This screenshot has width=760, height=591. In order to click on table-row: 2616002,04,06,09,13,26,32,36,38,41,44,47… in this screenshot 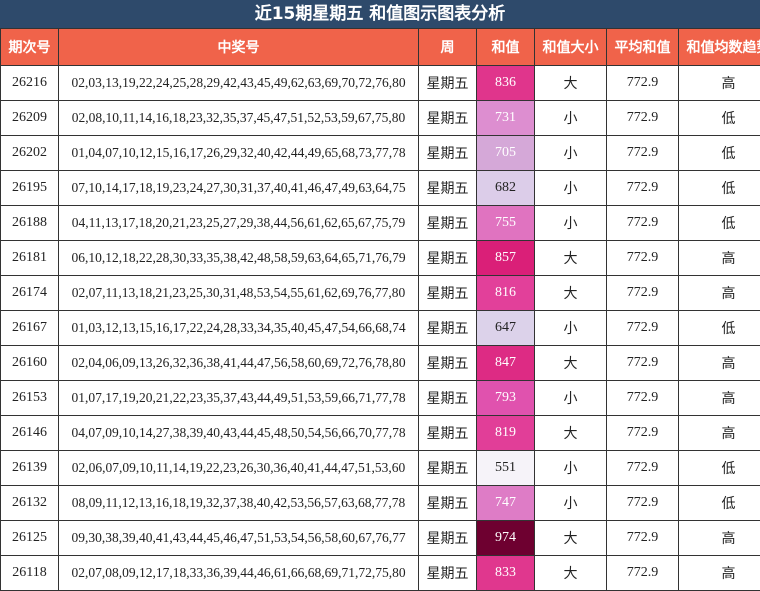, I will do `click(380, 363)`.